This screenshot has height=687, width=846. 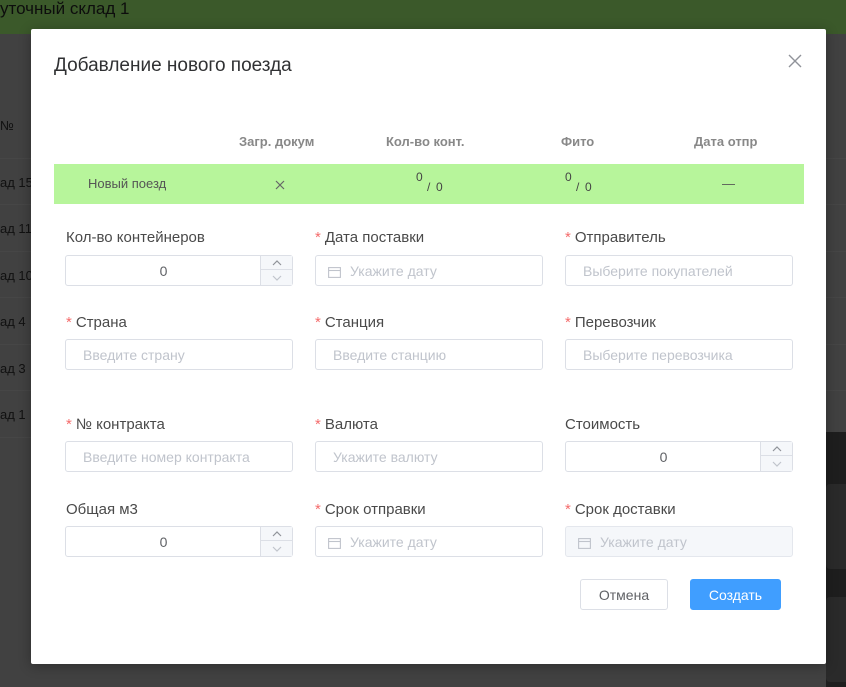 I want to click on currency-placeholder: Укажите валюту, so click(x=385, y=457).